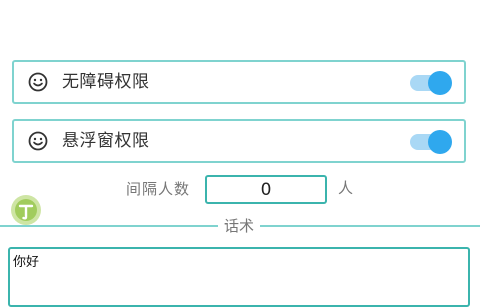 The image size is (480, 307). What do you see at coordinates (158, 189) in the screenshot?
I see `interval-label: 间隔人数` at bounding box center [158, 189].